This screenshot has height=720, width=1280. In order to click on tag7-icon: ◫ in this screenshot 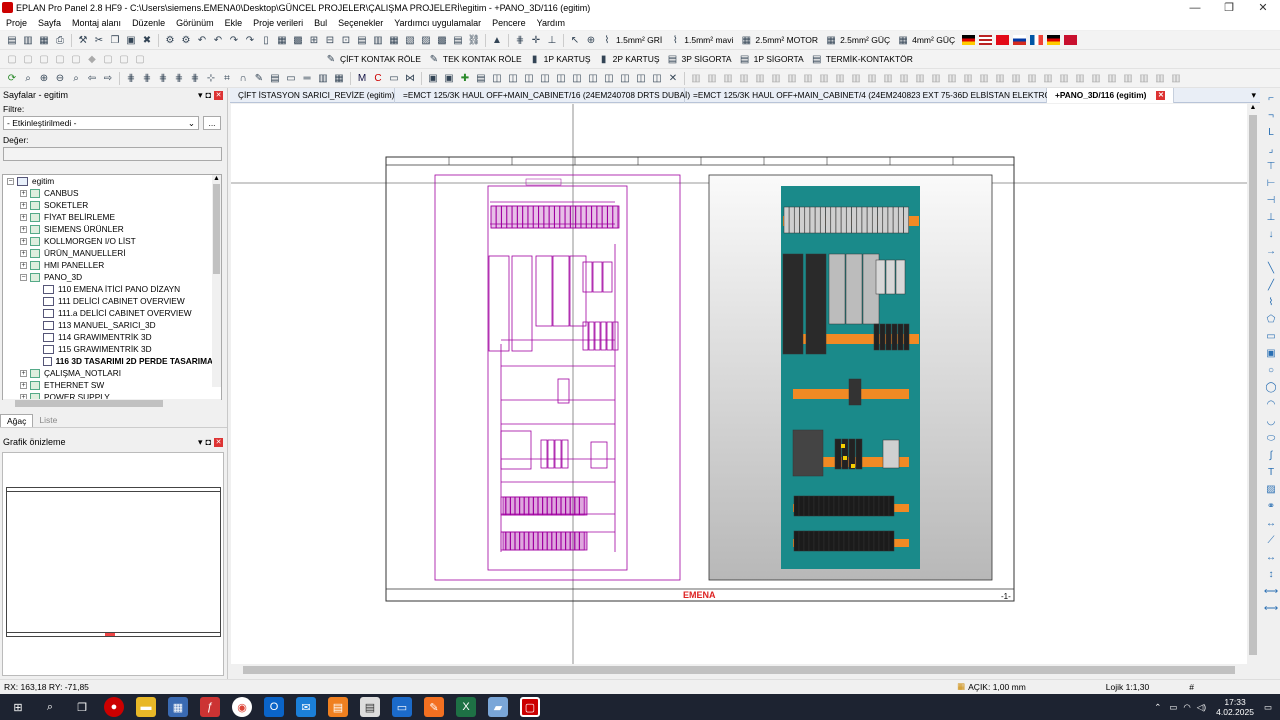, I will do `click(593, 78)`.